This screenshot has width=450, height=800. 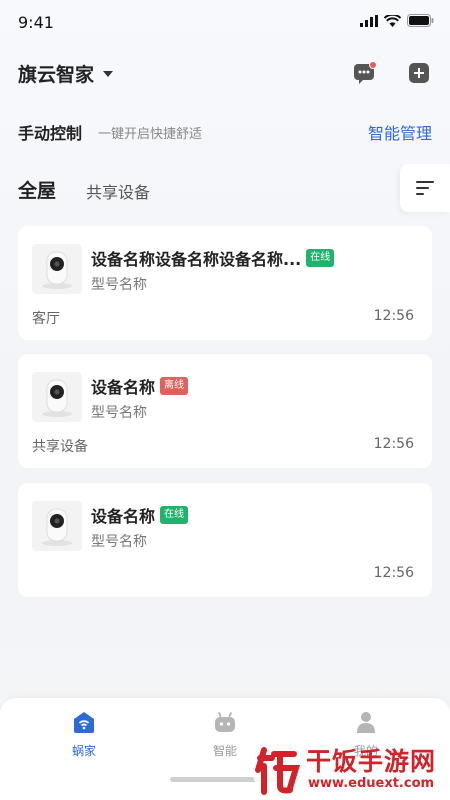 What do you see at coordinates (225, 540) in the screenshot?
I see `device-card: 设备名称 在线 型号名称 12:56` at bounding box center [225, 540].